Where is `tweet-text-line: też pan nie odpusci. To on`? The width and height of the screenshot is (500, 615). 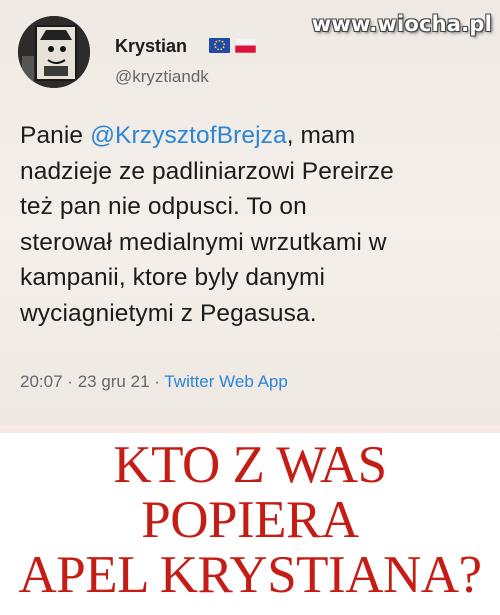 tweet-text-line: też pan nie odpusci. To on is located at coordinates (163, 206).